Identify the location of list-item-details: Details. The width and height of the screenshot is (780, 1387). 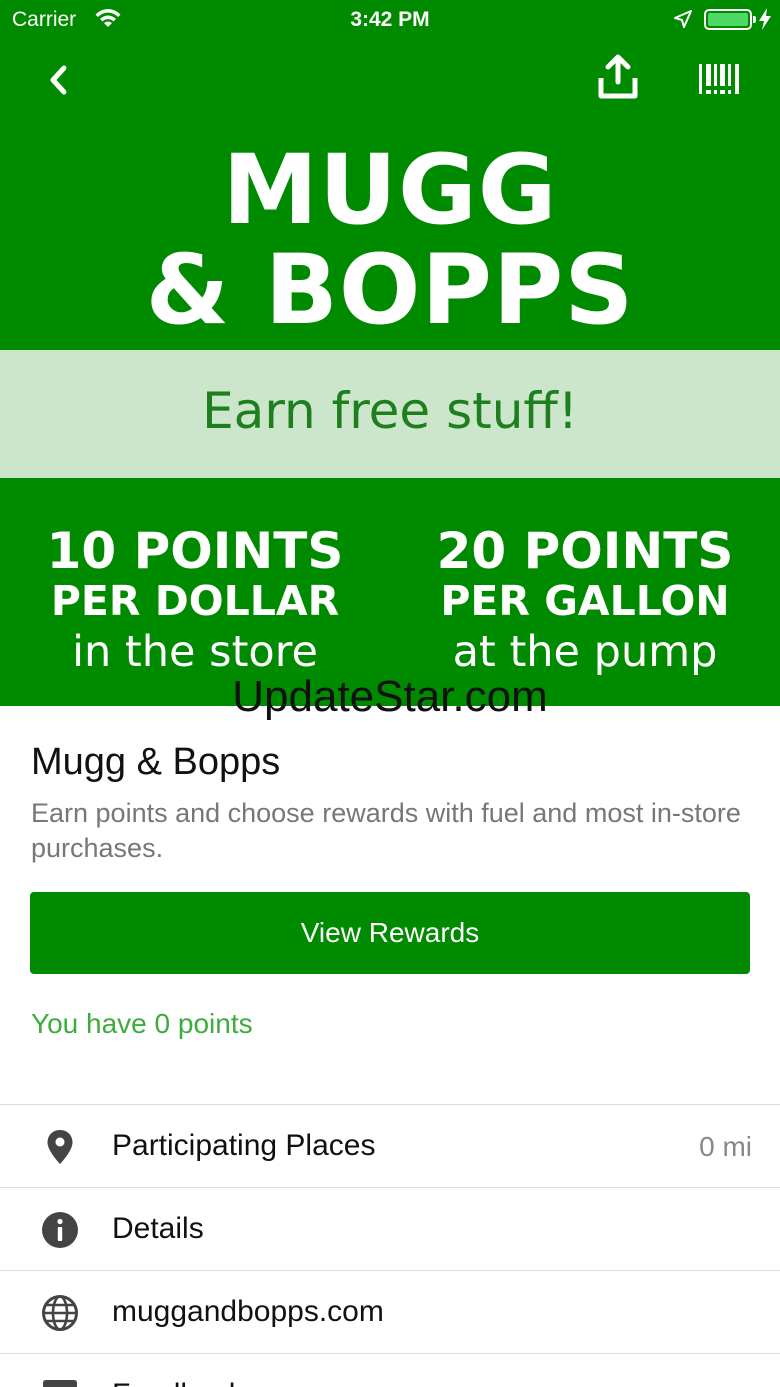
(390, 1228).